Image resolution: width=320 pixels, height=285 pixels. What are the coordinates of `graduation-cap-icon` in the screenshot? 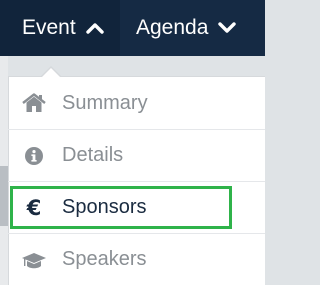 It's located at (34, 260).